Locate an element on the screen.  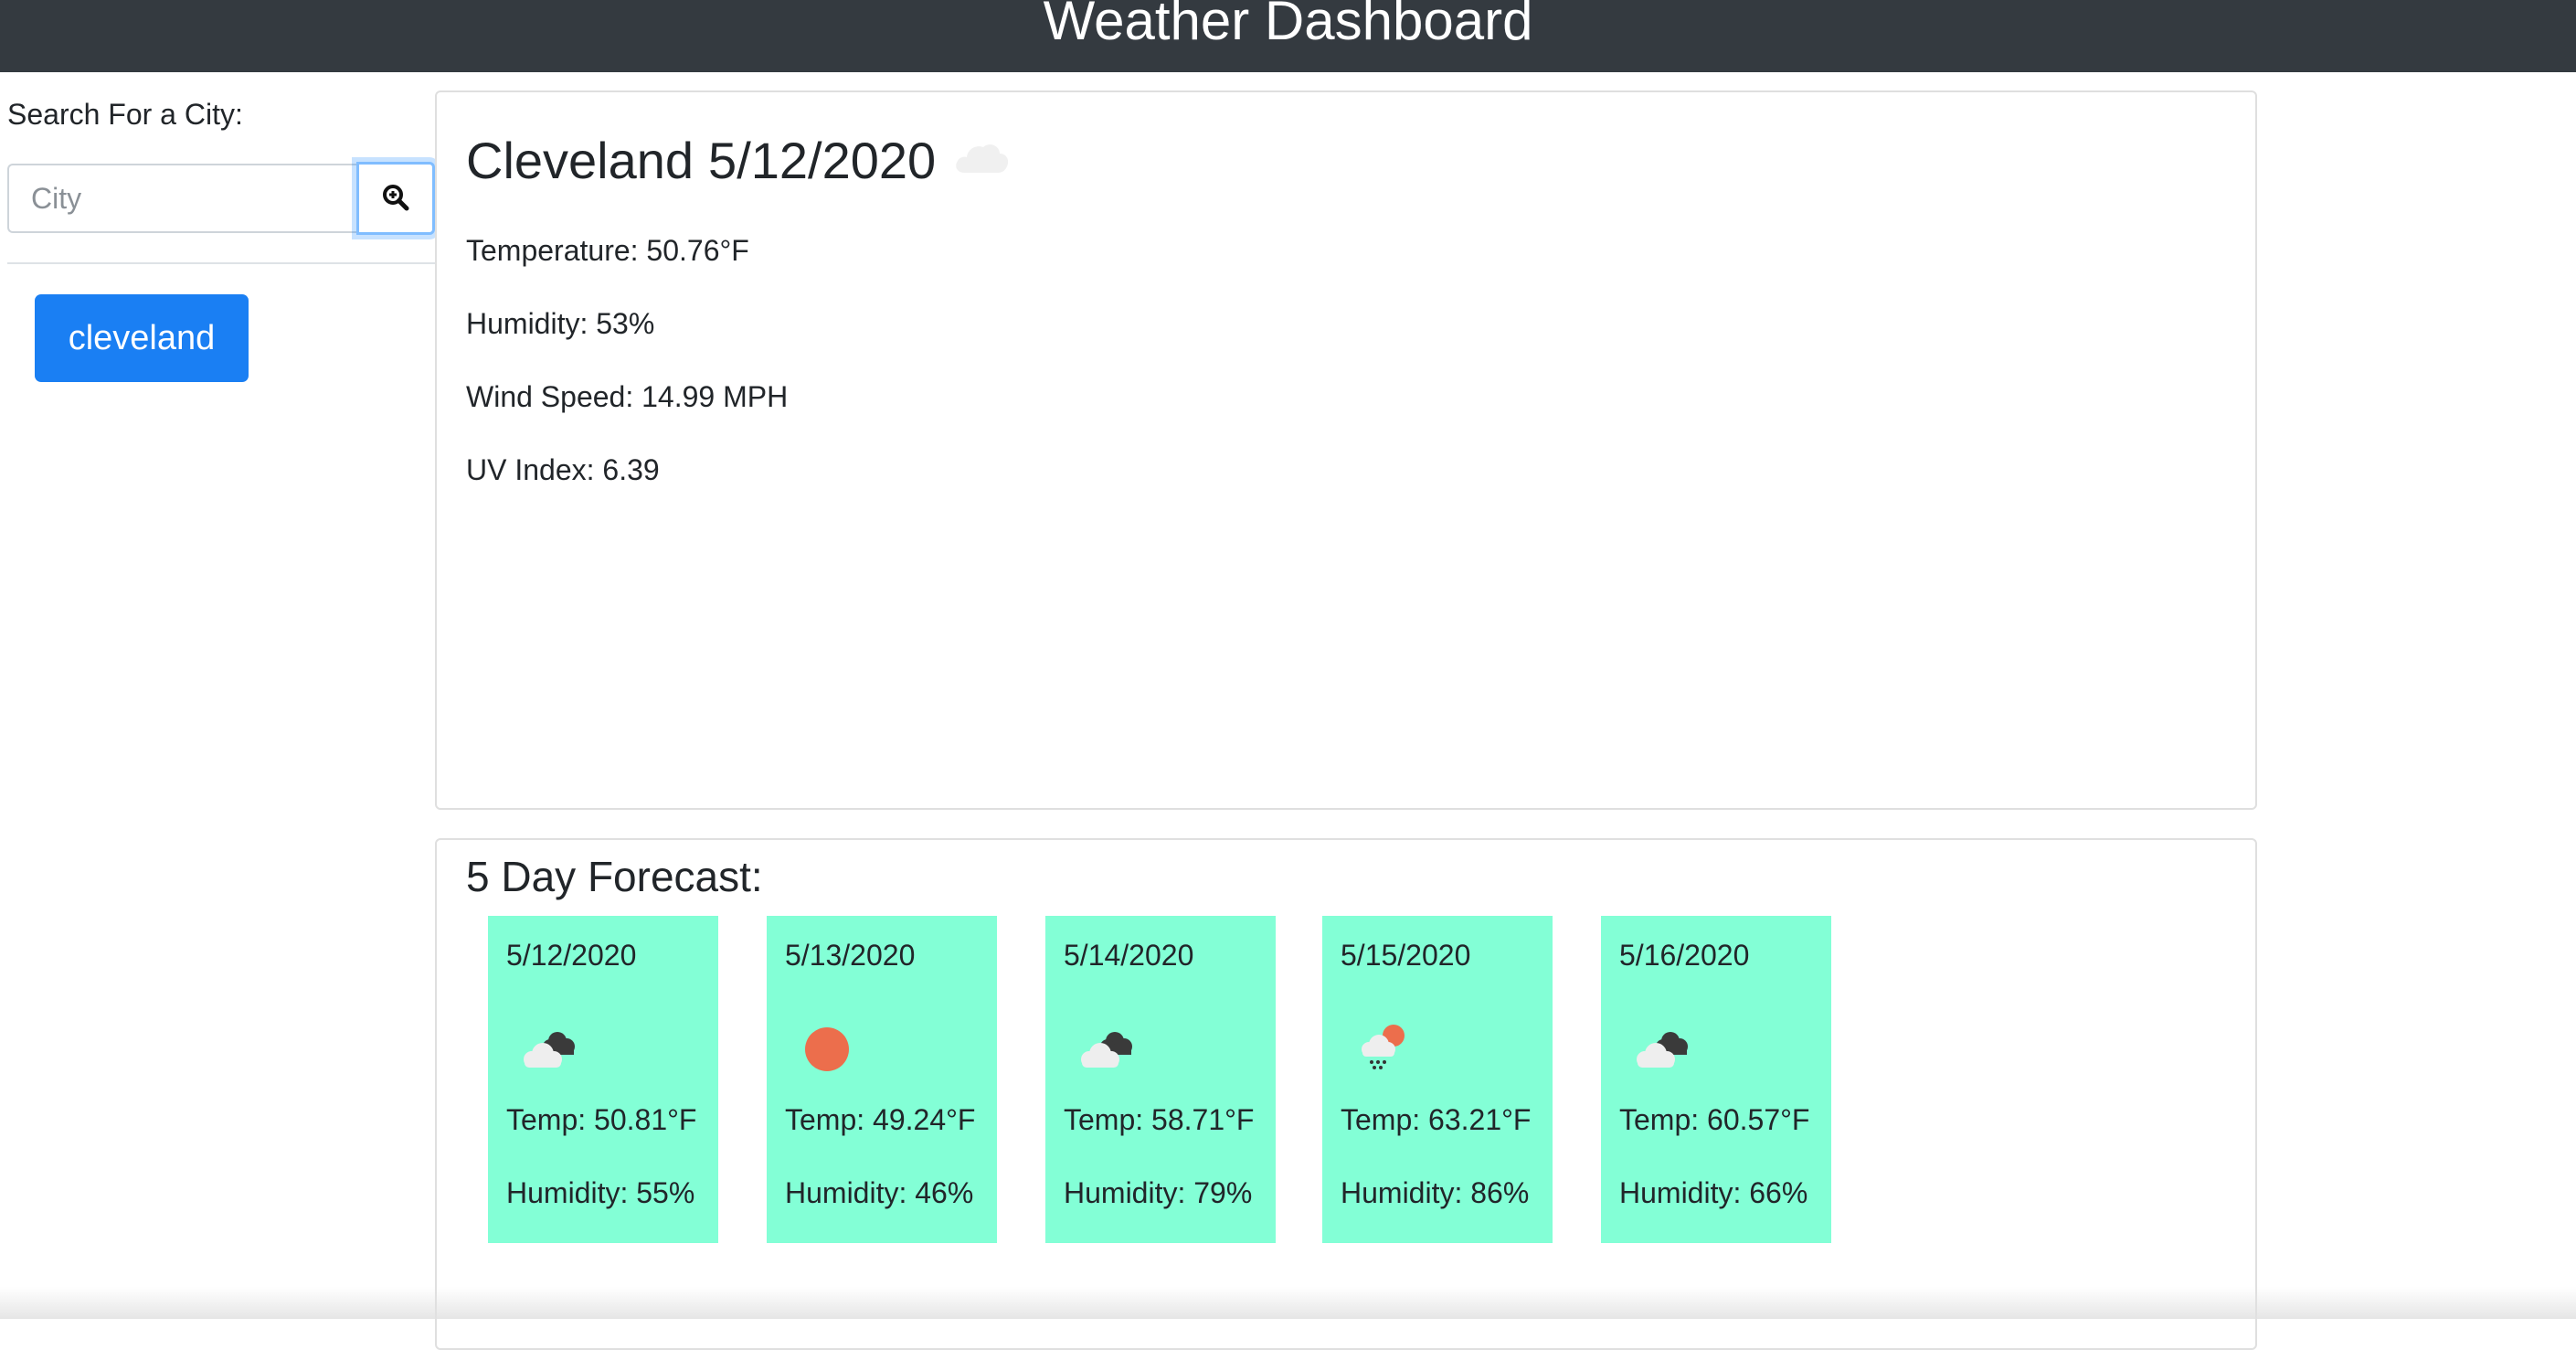
cloud-icon is located at coordinates (981, 161).